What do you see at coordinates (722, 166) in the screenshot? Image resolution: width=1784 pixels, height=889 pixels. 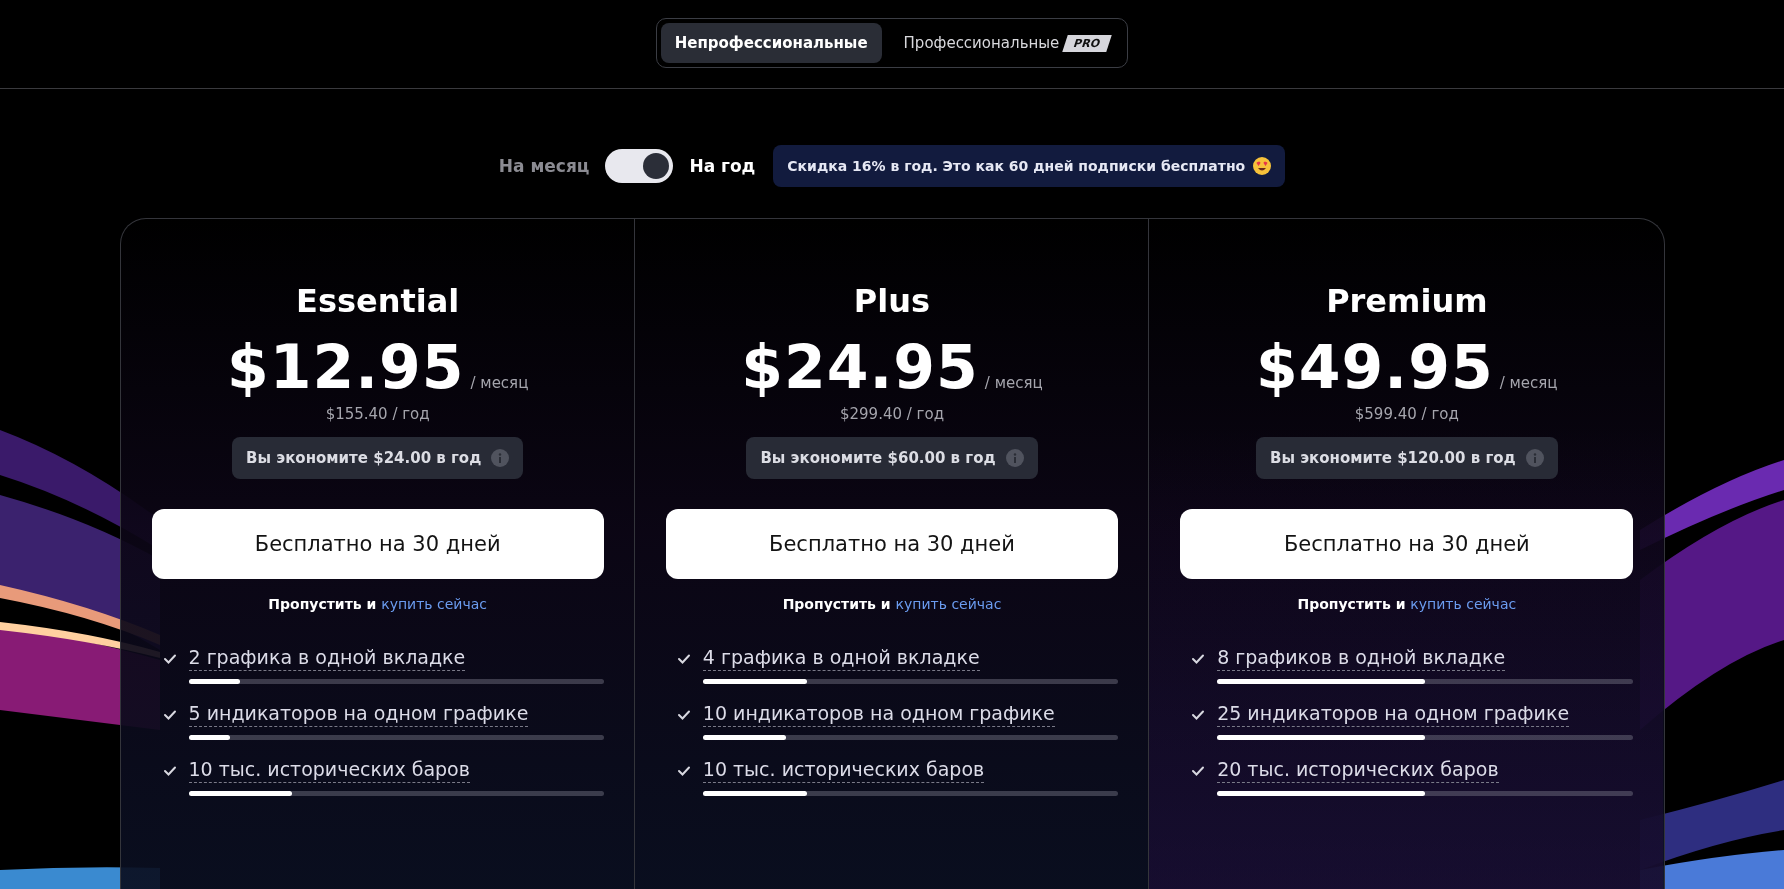 I see `billing-label: На год` at bounding box center [722, 166].